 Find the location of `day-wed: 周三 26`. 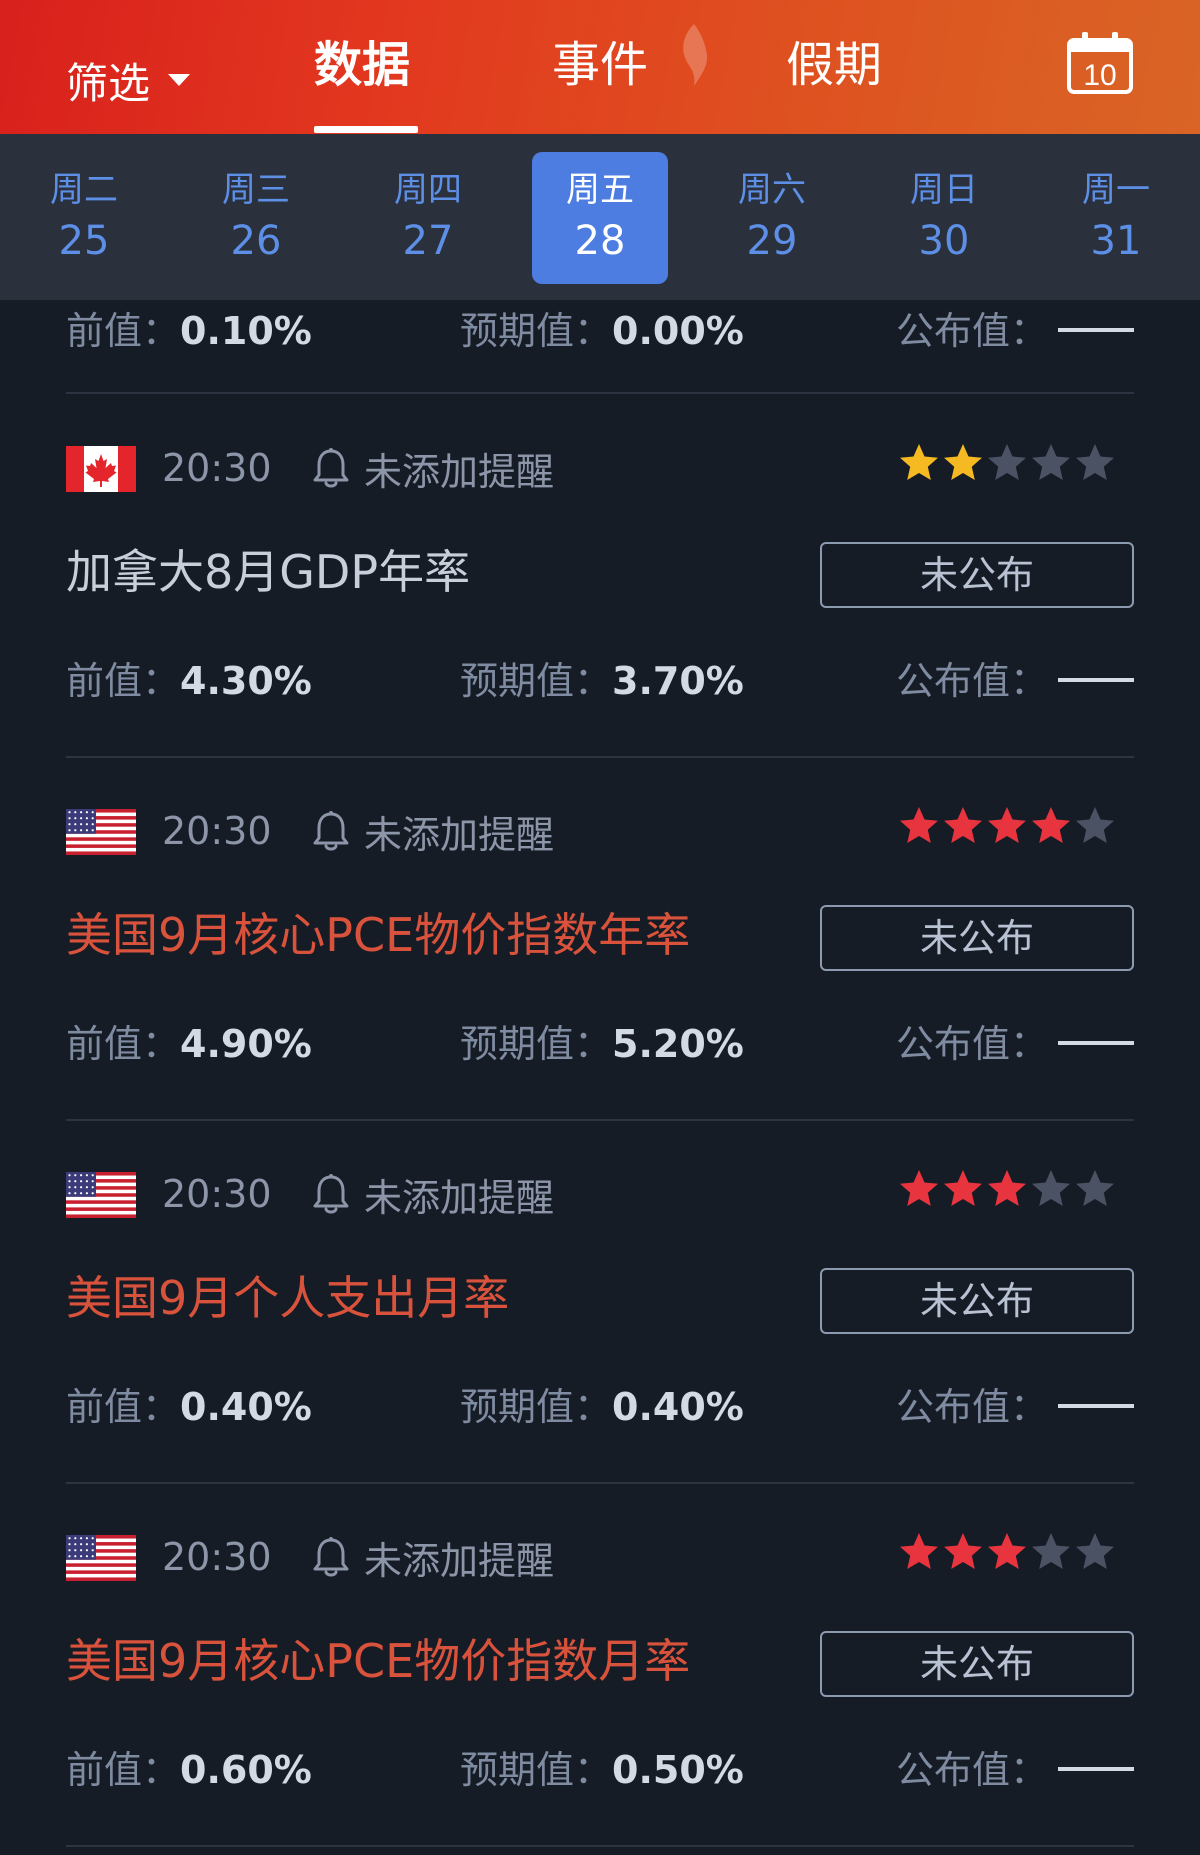

day-wed: 周三 26 is located at coordinates (256, 218).